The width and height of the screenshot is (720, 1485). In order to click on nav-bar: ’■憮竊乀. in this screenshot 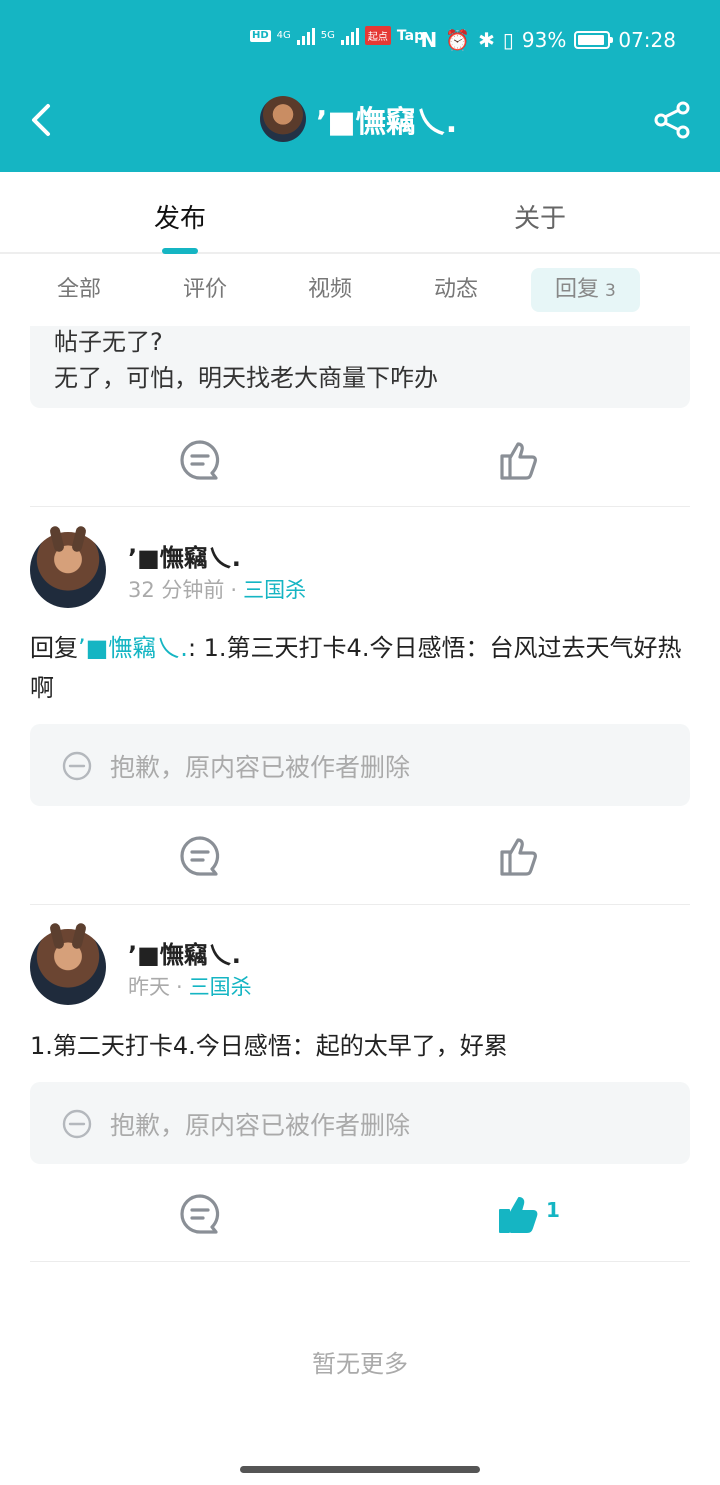, I will do `click(360, 120)`.